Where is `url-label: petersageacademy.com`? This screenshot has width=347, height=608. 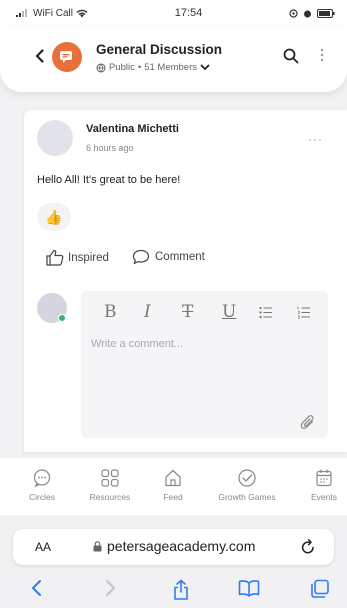 url-label: petersageacademy.com is located at coordinates (181, 546).